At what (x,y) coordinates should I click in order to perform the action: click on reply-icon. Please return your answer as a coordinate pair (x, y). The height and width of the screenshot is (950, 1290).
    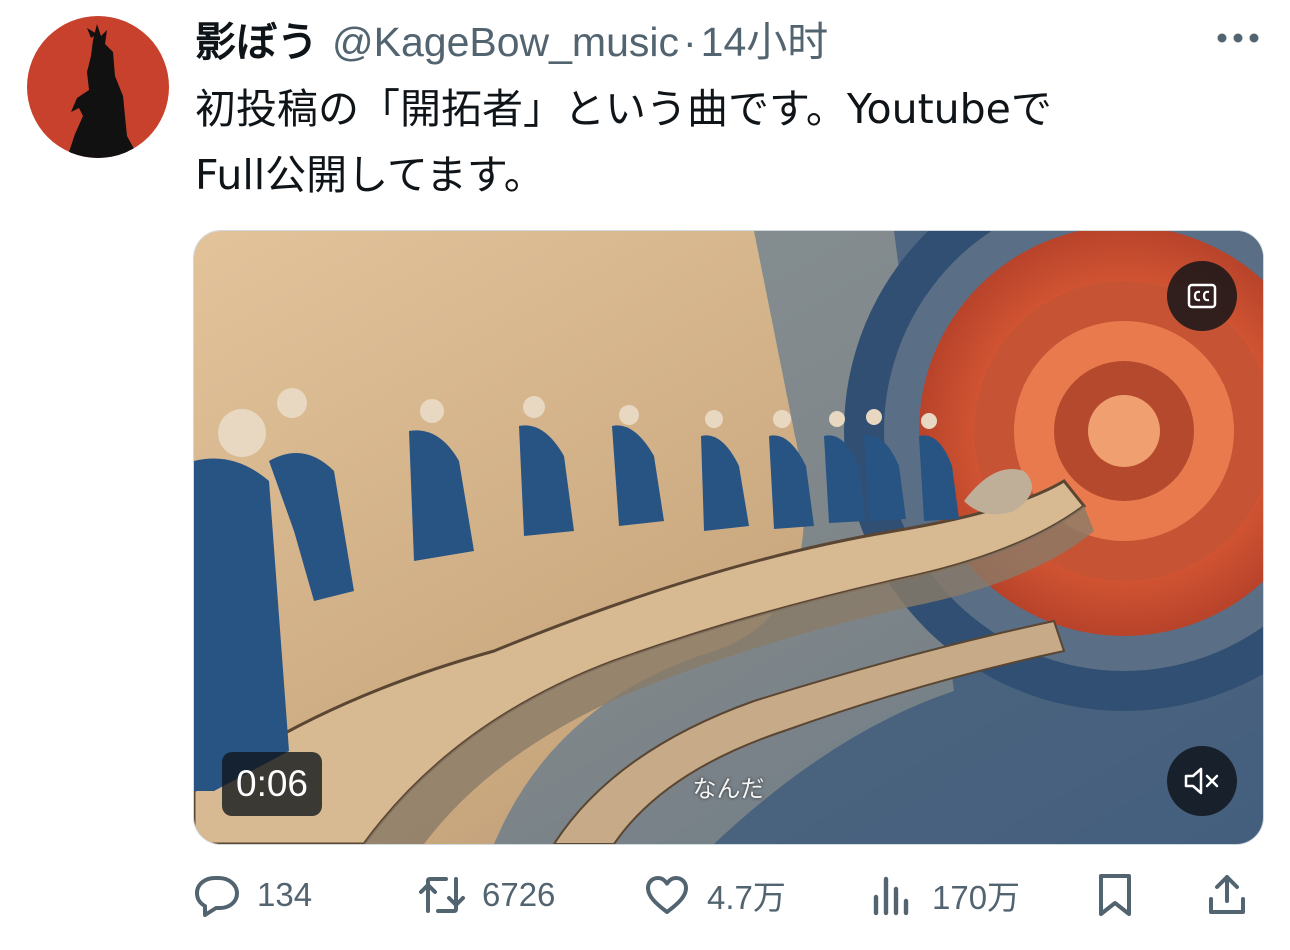
    Looking at the image, I should click on (217, 896).